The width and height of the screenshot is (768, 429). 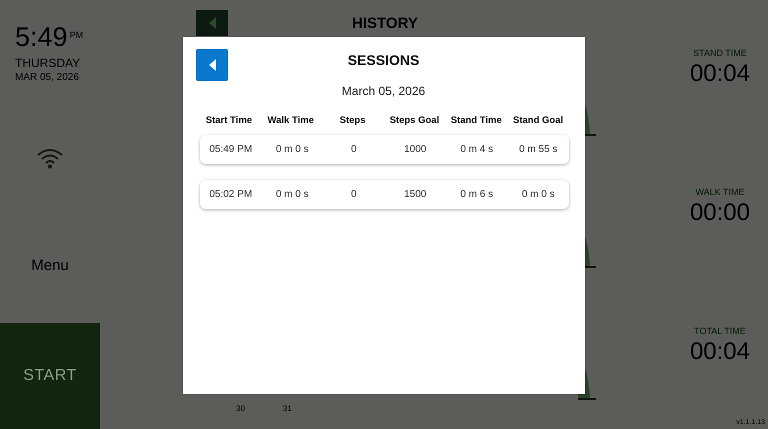 What do you see at coordinates (720, 213) in the screenshot?
I see `stat-value: 00:00` at bounding box center [720, 213].